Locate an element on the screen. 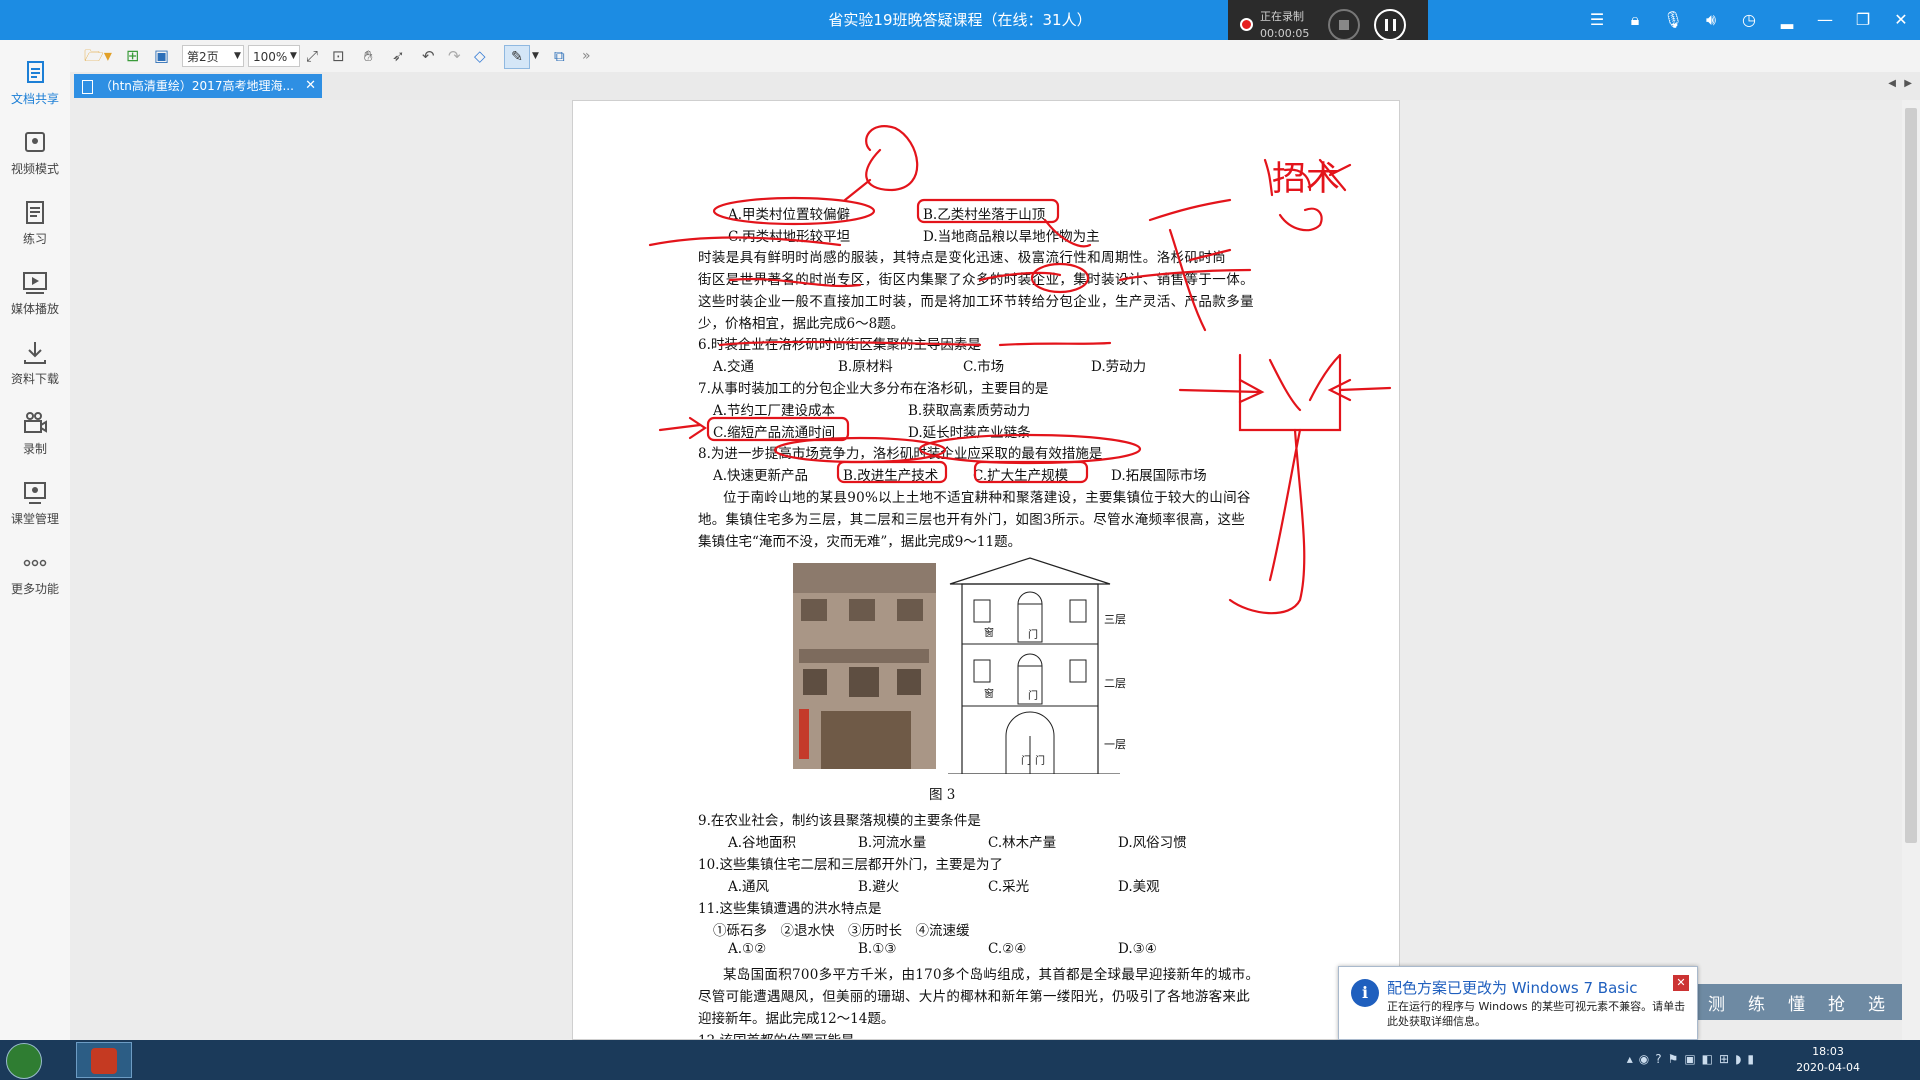  option-5a: A.甲类村位置较偏僻 is located at coordinates (789, 215).